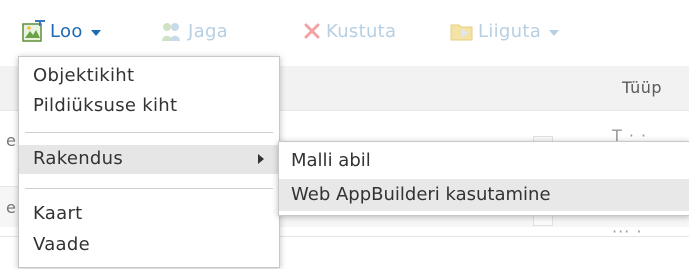  What do you see at coordinates (149, 76) in the screenshot?
I see `menu-item-feature-layer: Objektikiht` at bounding box center [149, 76].